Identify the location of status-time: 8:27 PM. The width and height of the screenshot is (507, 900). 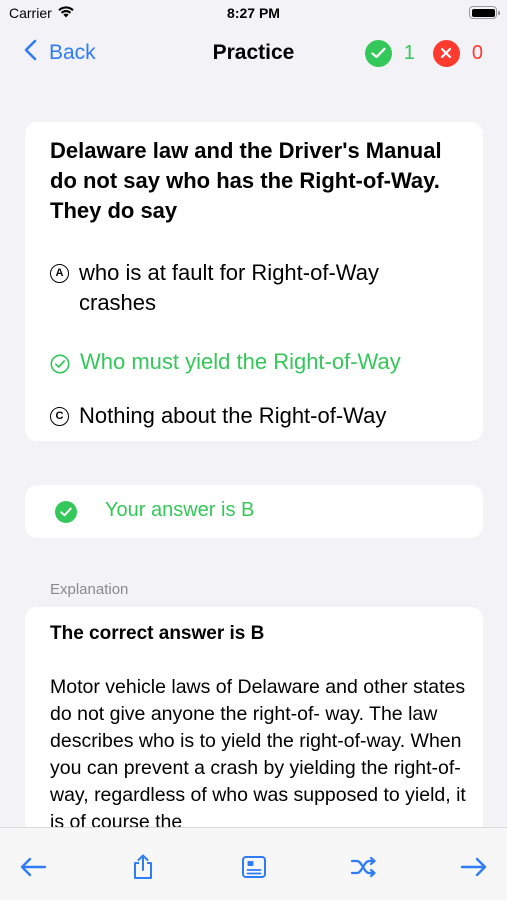
(253, 13).